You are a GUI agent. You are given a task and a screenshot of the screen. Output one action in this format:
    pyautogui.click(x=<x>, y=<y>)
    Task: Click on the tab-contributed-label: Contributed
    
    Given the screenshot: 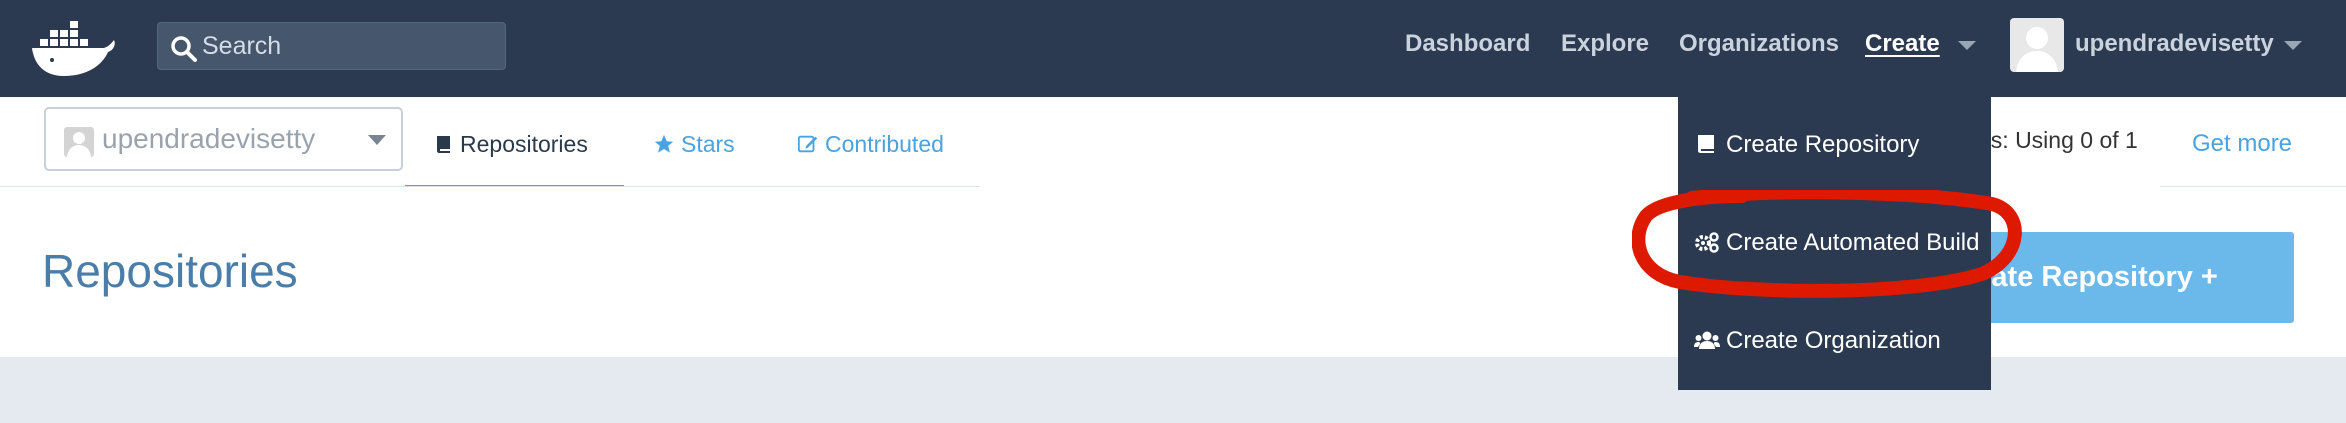 What is the action you would take?
    pyautogui.click(x=884, y=144)
    